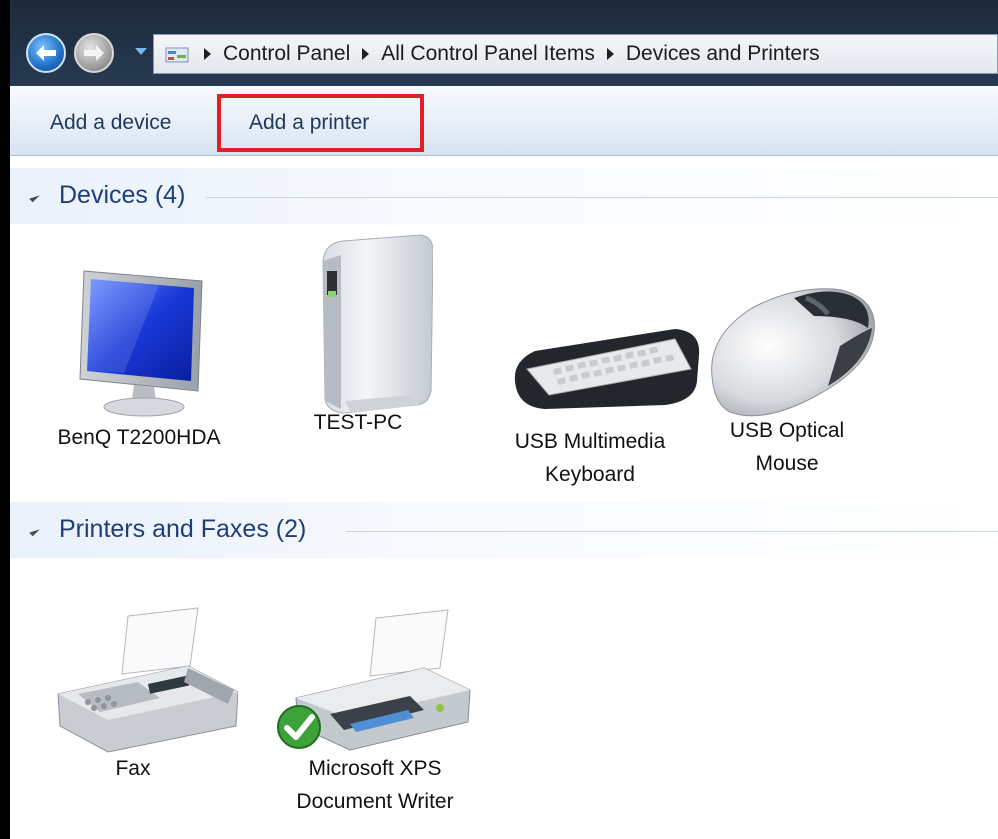  What do you see at coordinates (723, 54) in the screenshot?
I see `breadcrumb-devices-and-printers: Devices and Printers` at bounding box center [723, 54].